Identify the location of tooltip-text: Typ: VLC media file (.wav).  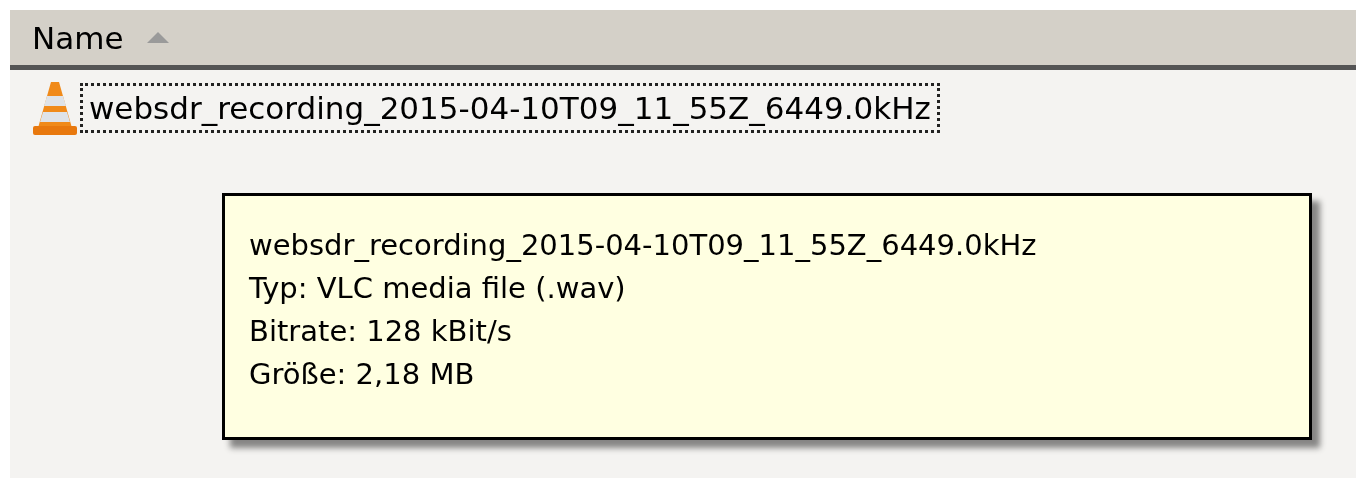
(438, 288).